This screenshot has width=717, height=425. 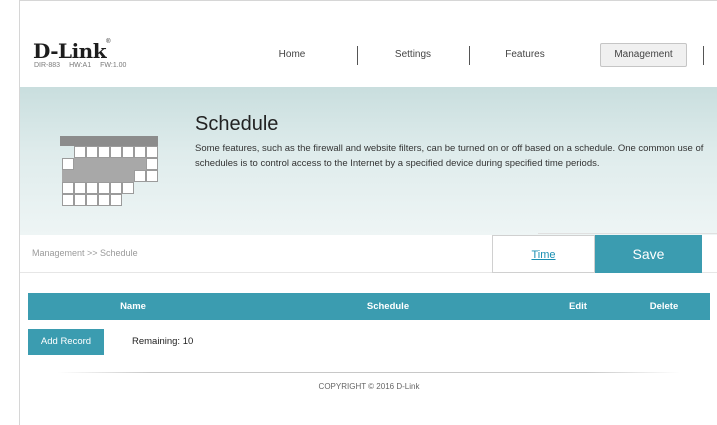 What do you see at coordinates (292, 55) in the screenshot?
I see `nav-home: Home` at bounding box center [292, 55].